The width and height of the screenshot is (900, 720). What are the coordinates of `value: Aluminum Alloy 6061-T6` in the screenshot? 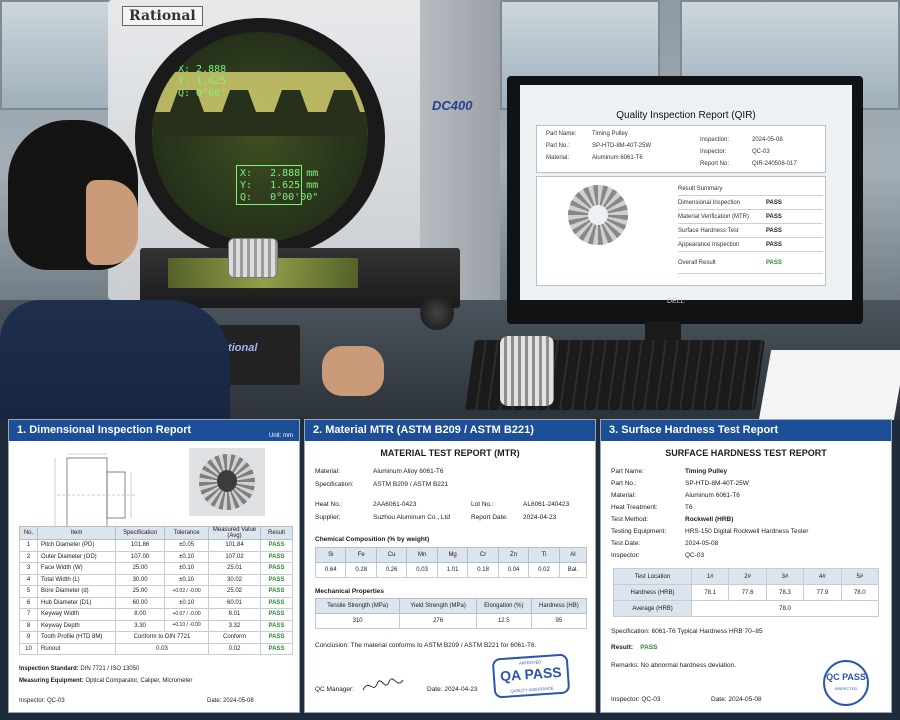 It's located at (408, 471).